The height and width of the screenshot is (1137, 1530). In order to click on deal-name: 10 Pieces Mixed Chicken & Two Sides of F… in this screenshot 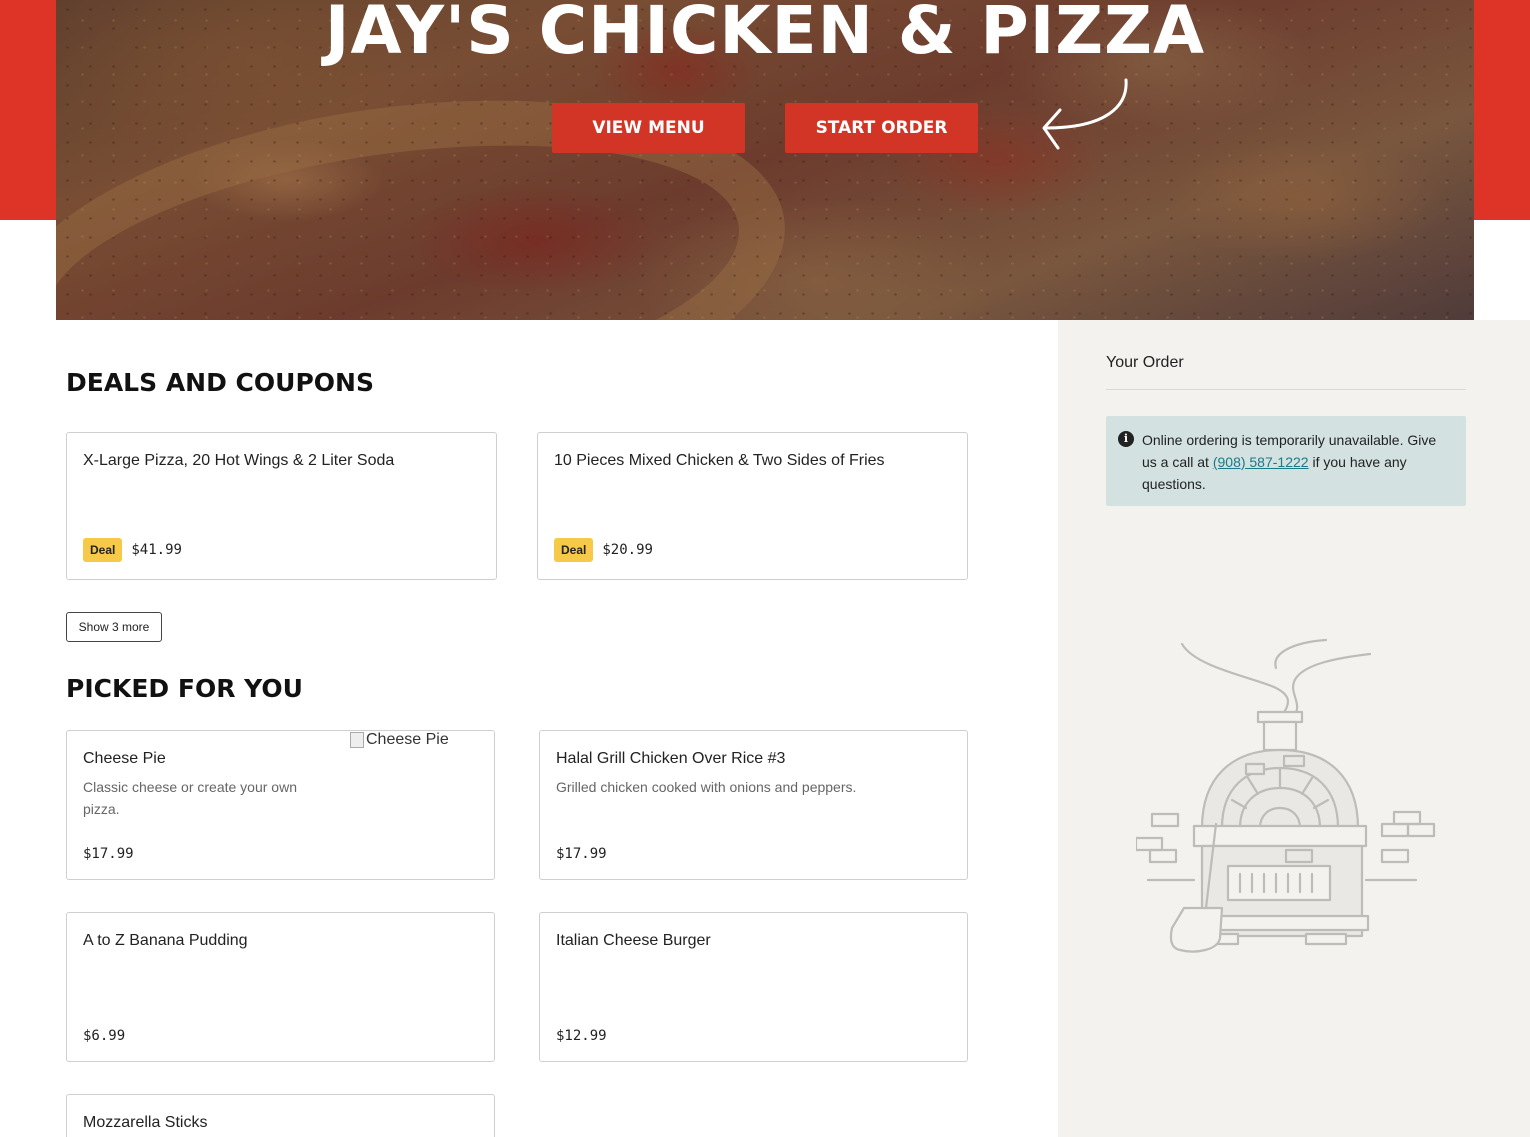, I will do `click(719, 460)`.